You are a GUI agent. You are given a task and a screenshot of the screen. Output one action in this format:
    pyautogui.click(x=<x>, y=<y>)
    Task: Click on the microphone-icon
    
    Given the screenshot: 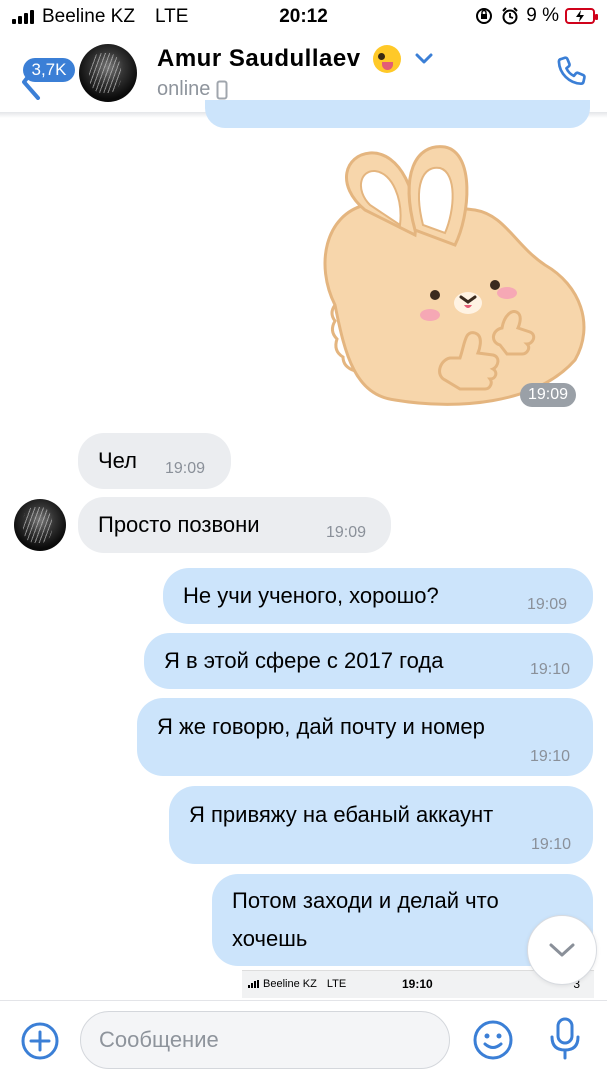 What is the action you would take?
    pyautogui.click(x=565, y=1038)
    